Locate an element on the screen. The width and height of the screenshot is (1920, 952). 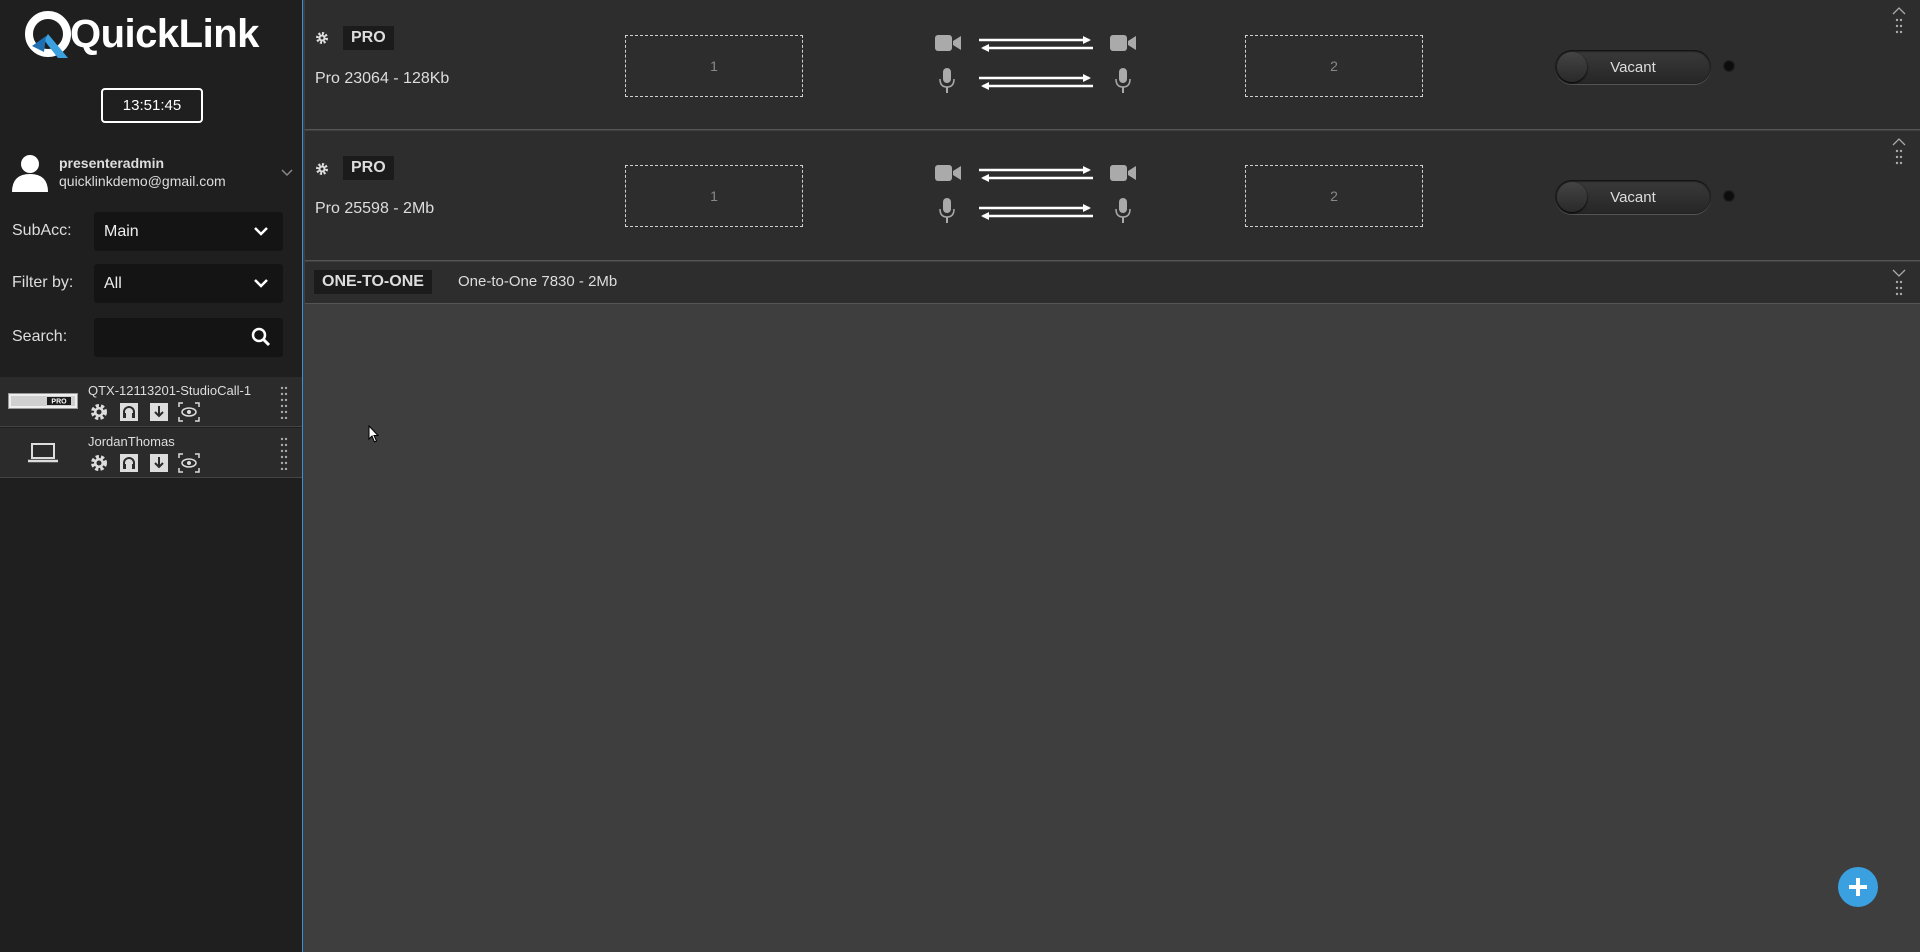
device-name: JordanThomas is located at coordinates (131, 441).